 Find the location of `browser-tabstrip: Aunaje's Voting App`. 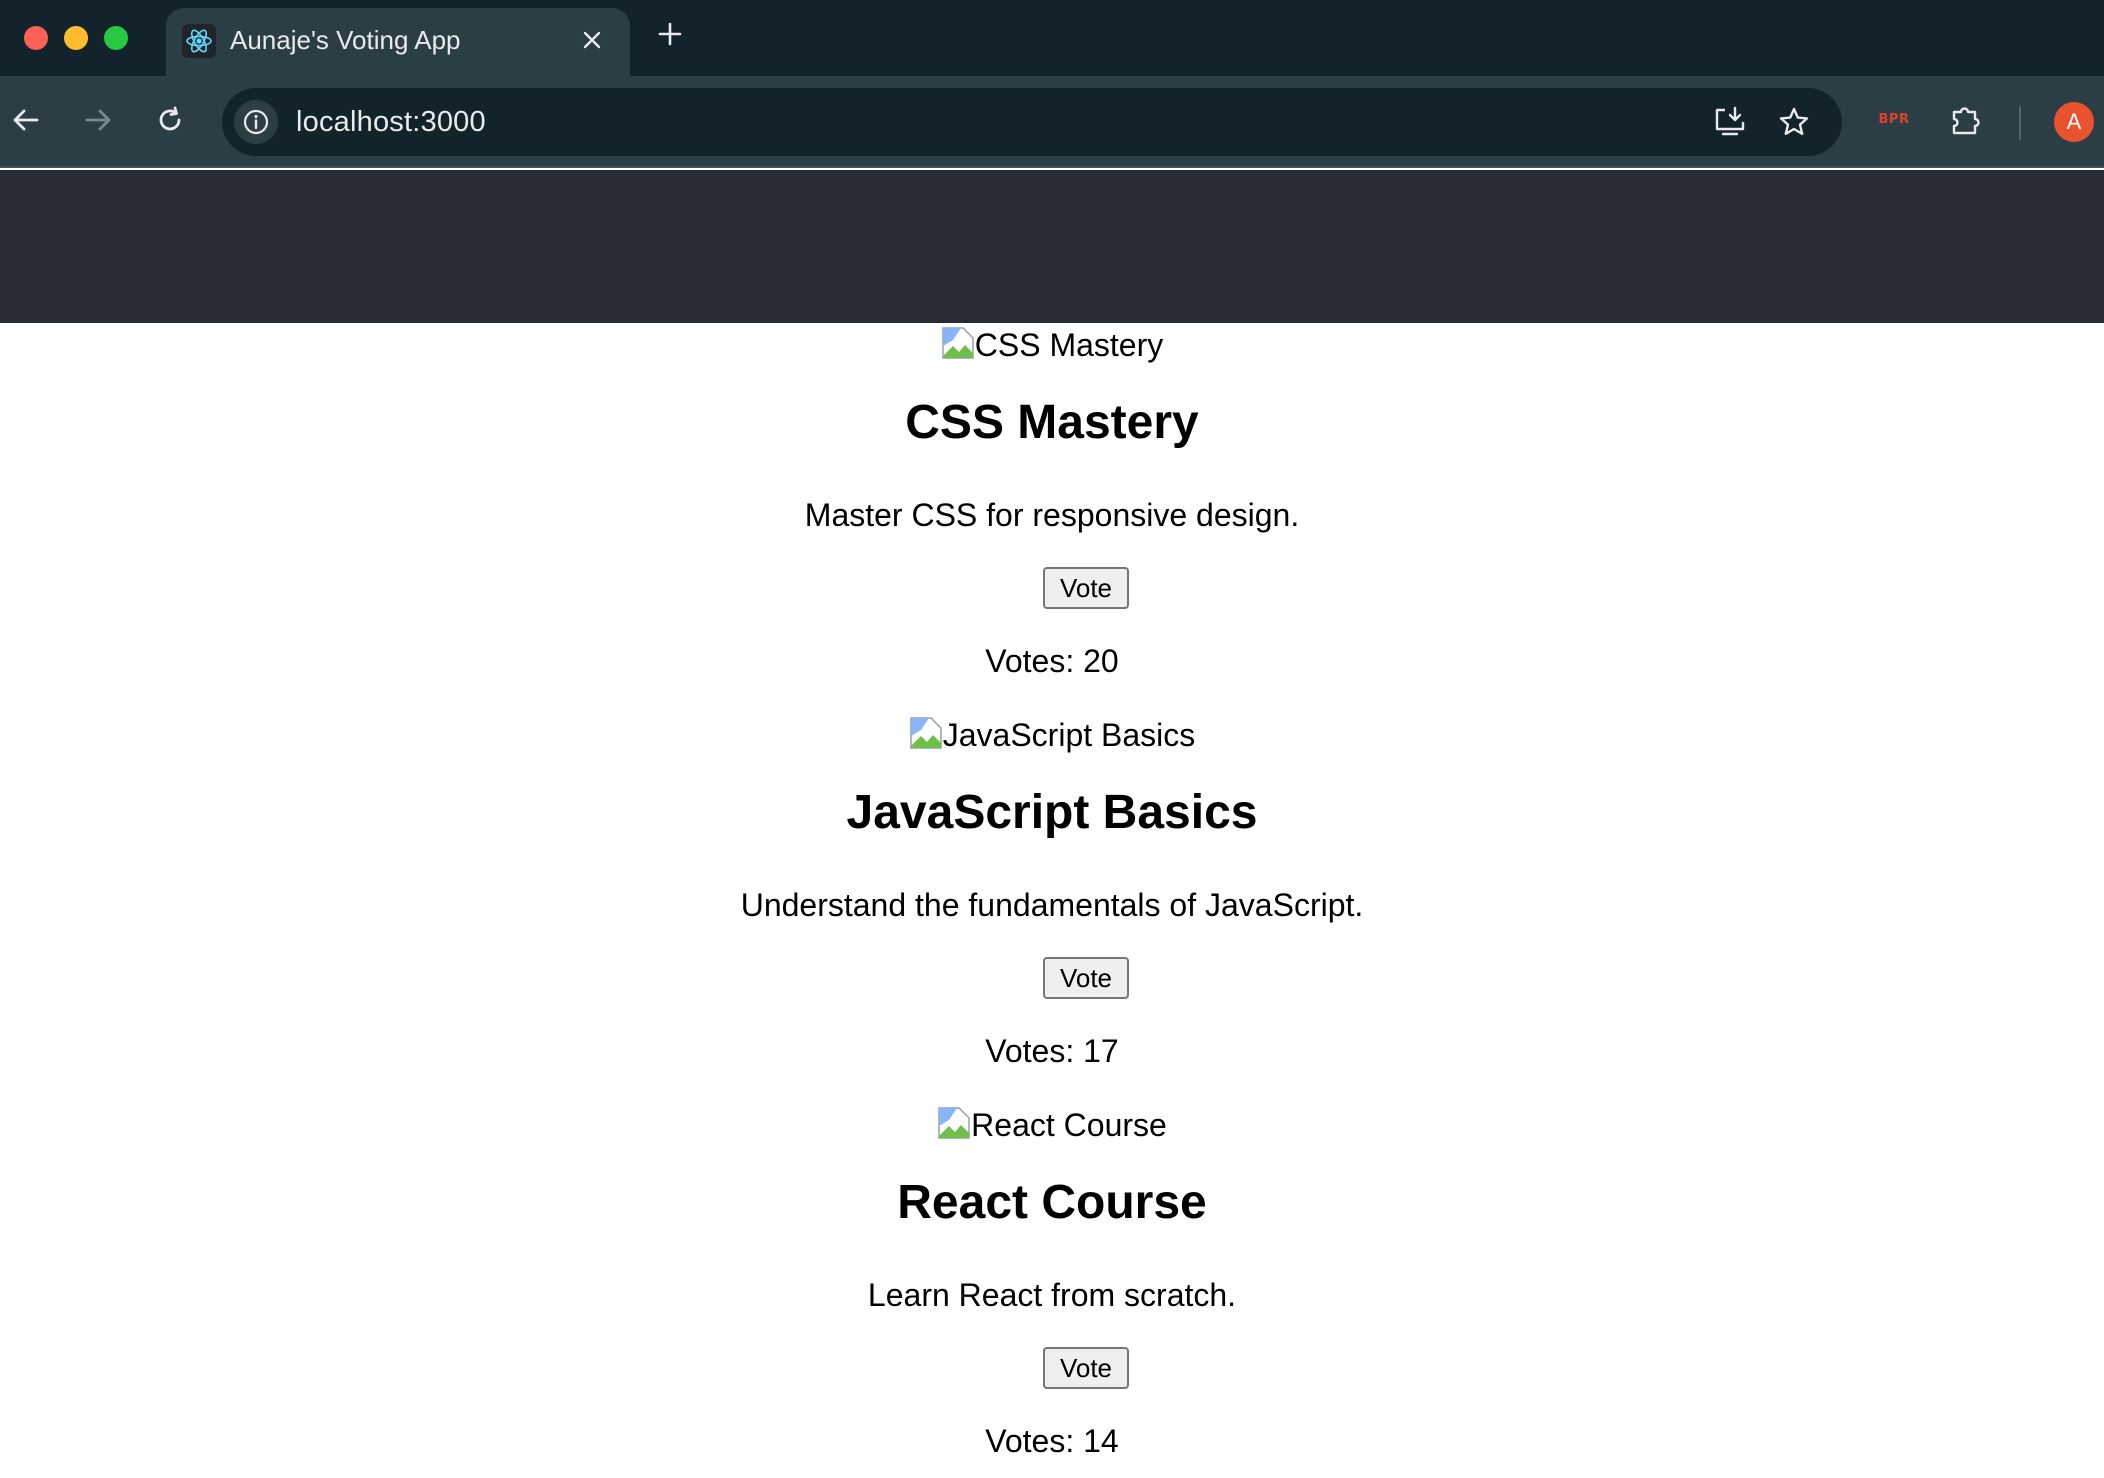

browser-tabstrip: Aunaje's Voting App is located at coordinates (1052, 38).